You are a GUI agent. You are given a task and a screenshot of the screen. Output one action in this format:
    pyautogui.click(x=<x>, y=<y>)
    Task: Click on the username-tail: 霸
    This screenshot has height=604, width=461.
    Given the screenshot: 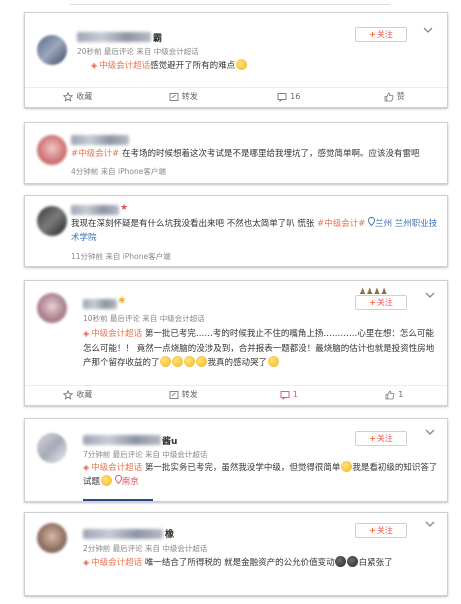 What is the action you would take?
    pyautogui.click(x=157, y=37)
    